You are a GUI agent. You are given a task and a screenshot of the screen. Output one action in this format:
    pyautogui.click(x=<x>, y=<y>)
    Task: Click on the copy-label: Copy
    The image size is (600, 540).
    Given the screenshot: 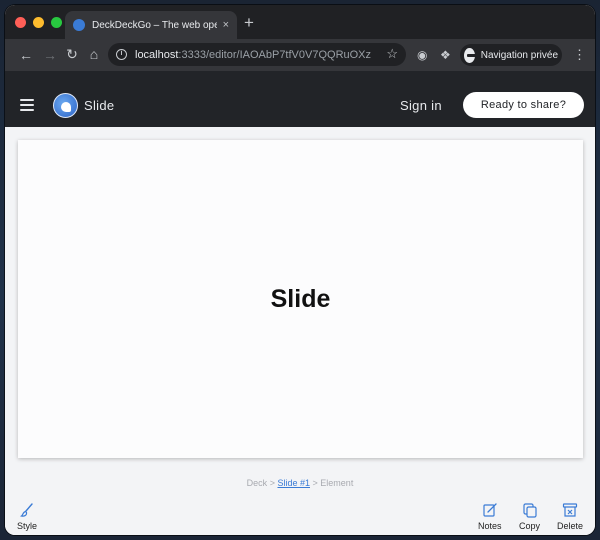 What is the action you would take?
    pyautogui.click(x=530, y=526)
    